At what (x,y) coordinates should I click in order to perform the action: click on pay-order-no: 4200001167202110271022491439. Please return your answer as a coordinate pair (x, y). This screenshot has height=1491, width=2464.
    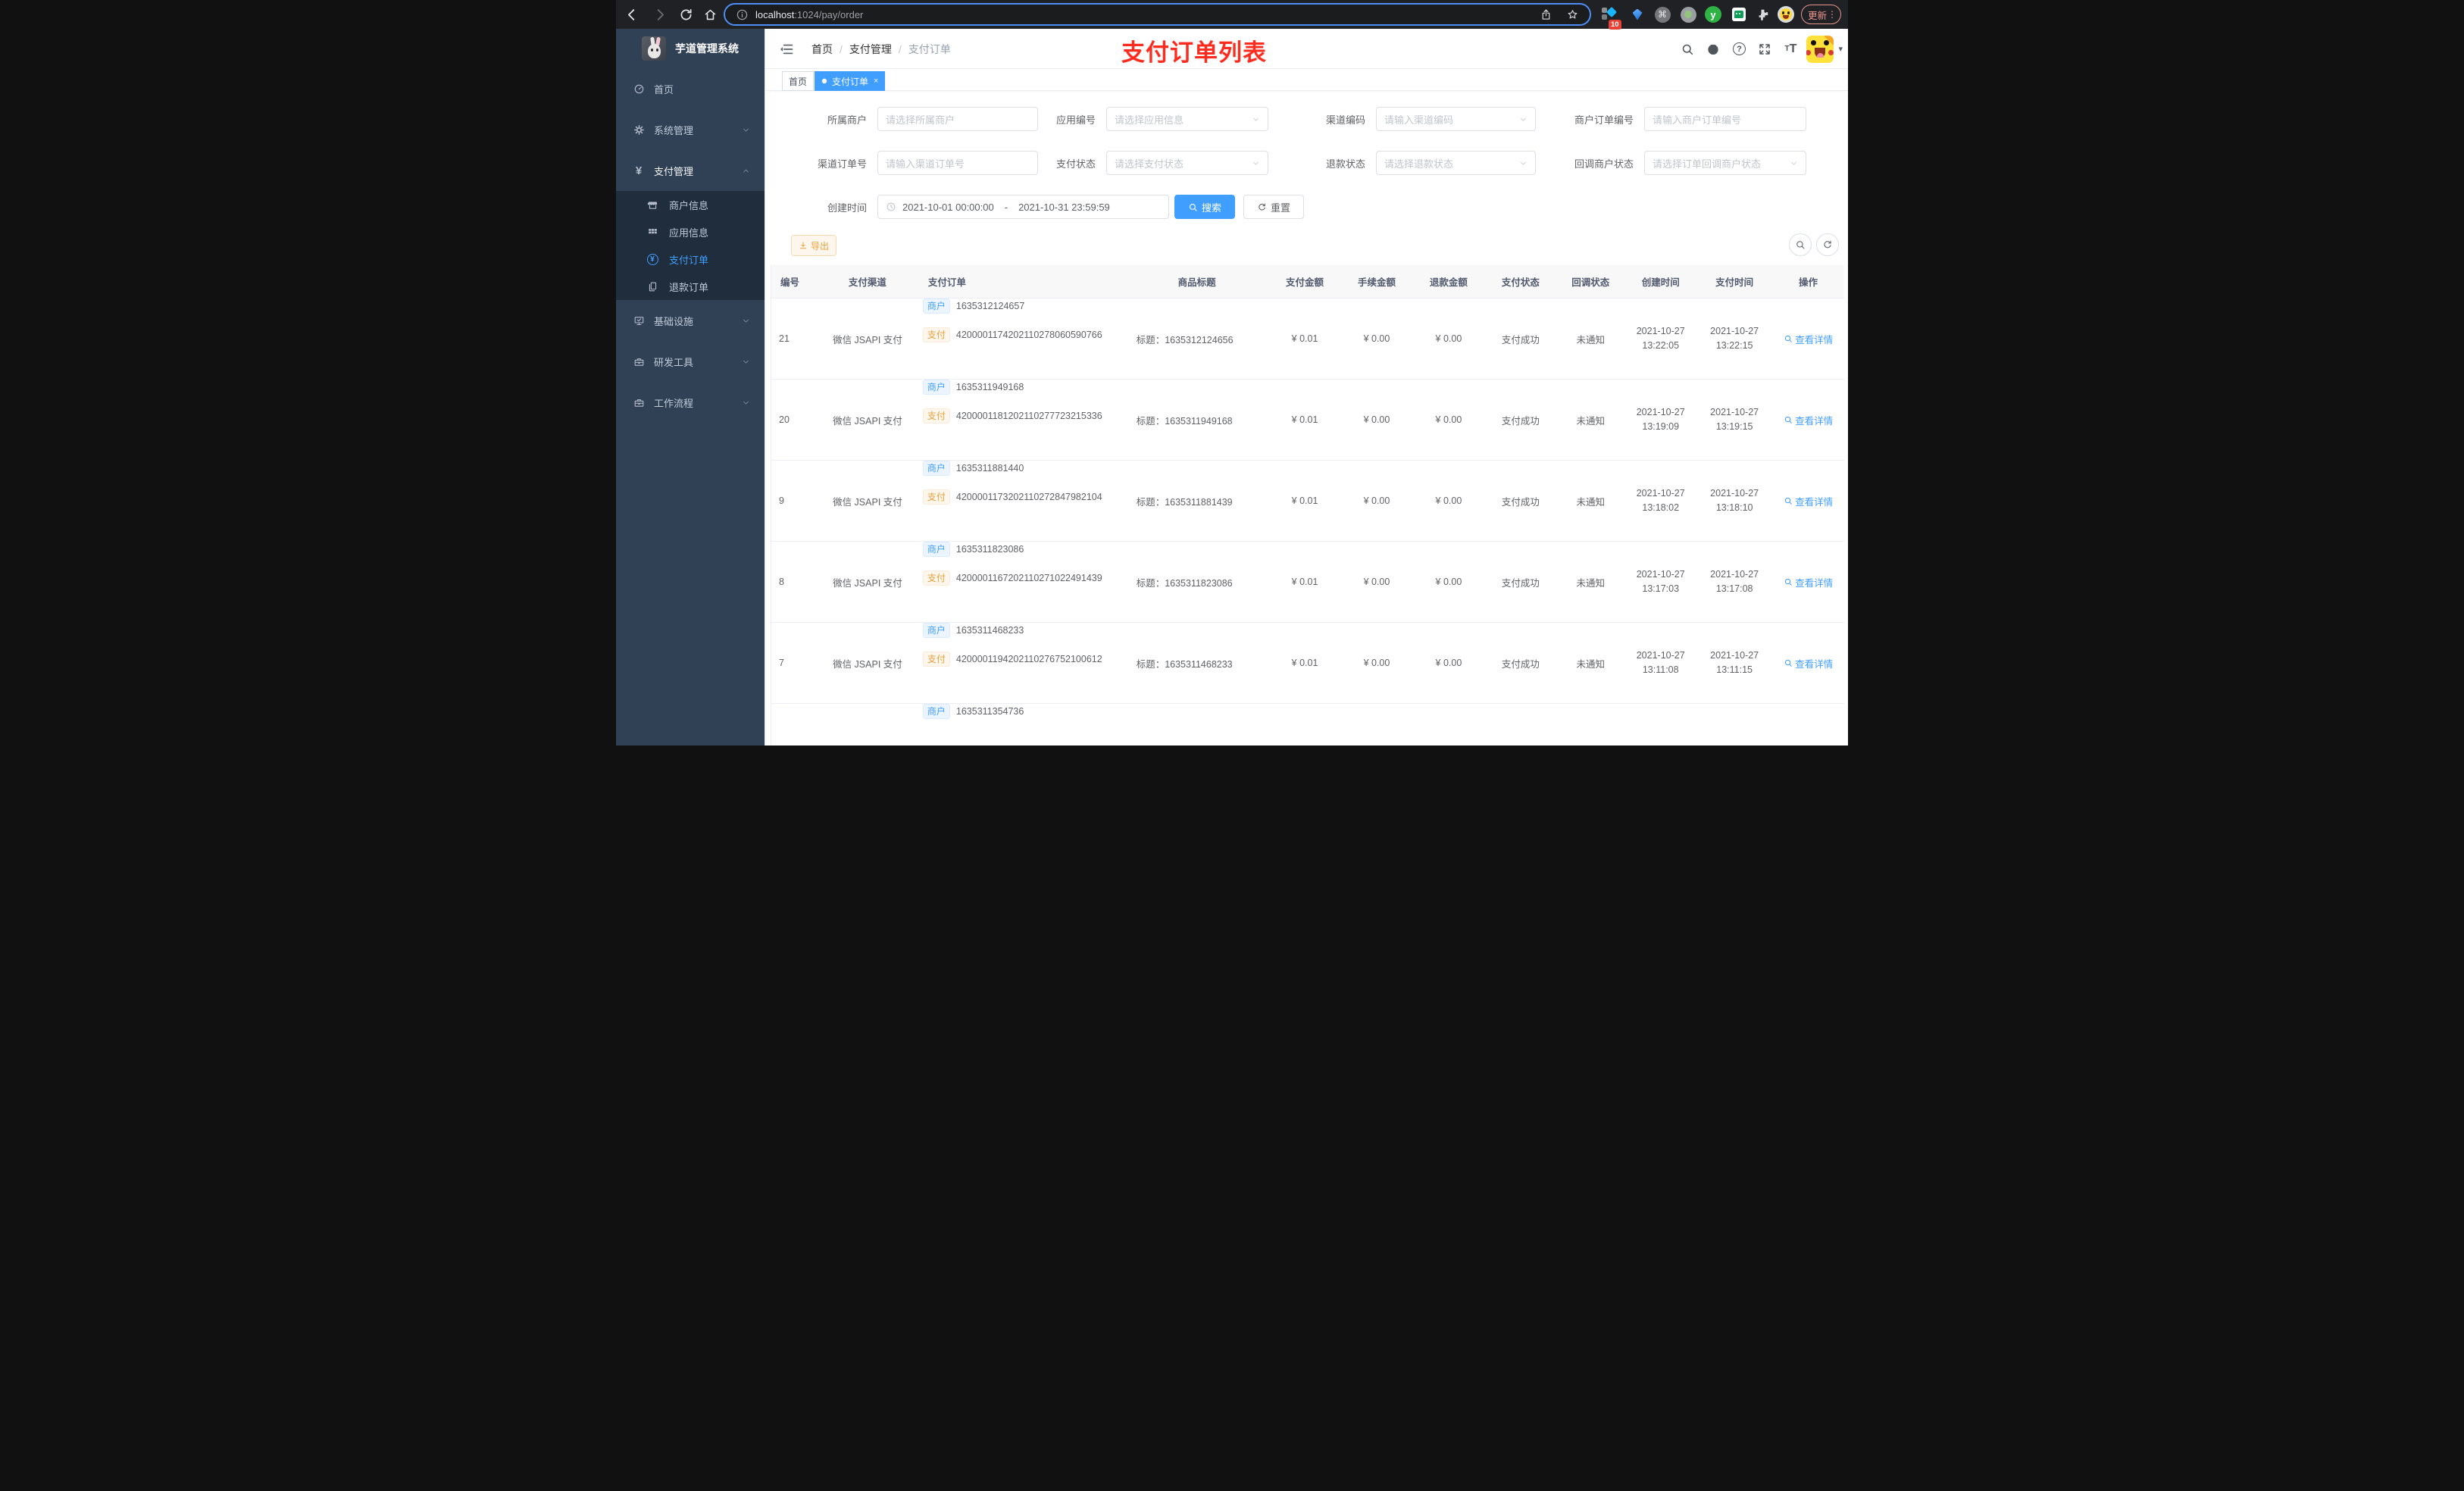
    Looking at the image, I should click on (1028, 578).